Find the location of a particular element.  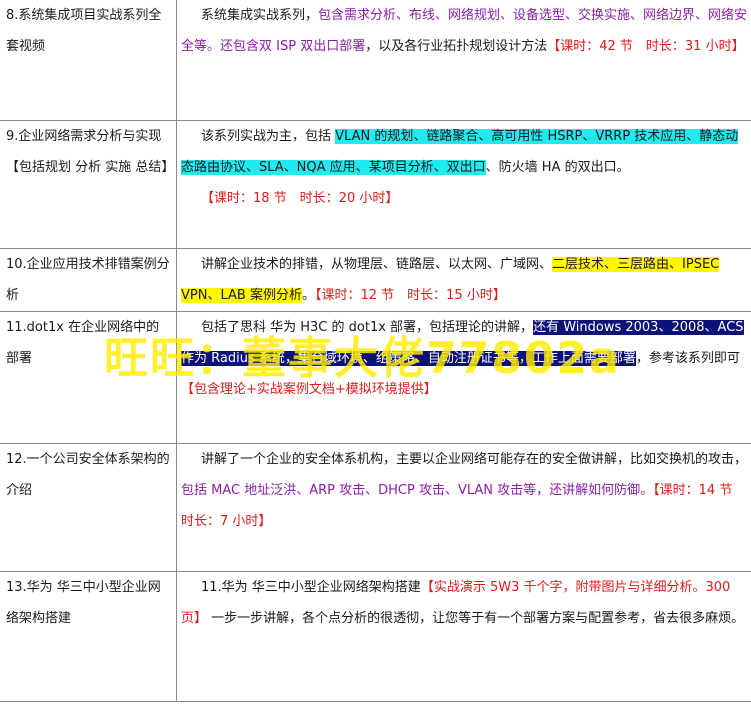

lesson-info: 【课时：18 节 时长：20 小时】 is located at coordinates (300, 198).